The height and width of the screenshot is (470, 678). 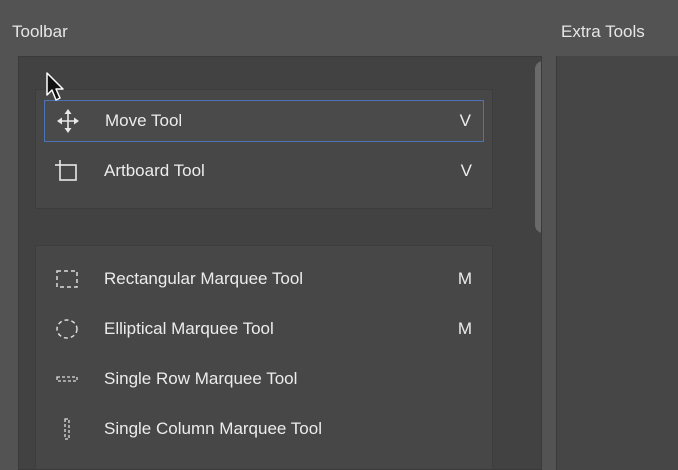 I want to click on toolbar-scrollbar, so click(x=538, y=263).